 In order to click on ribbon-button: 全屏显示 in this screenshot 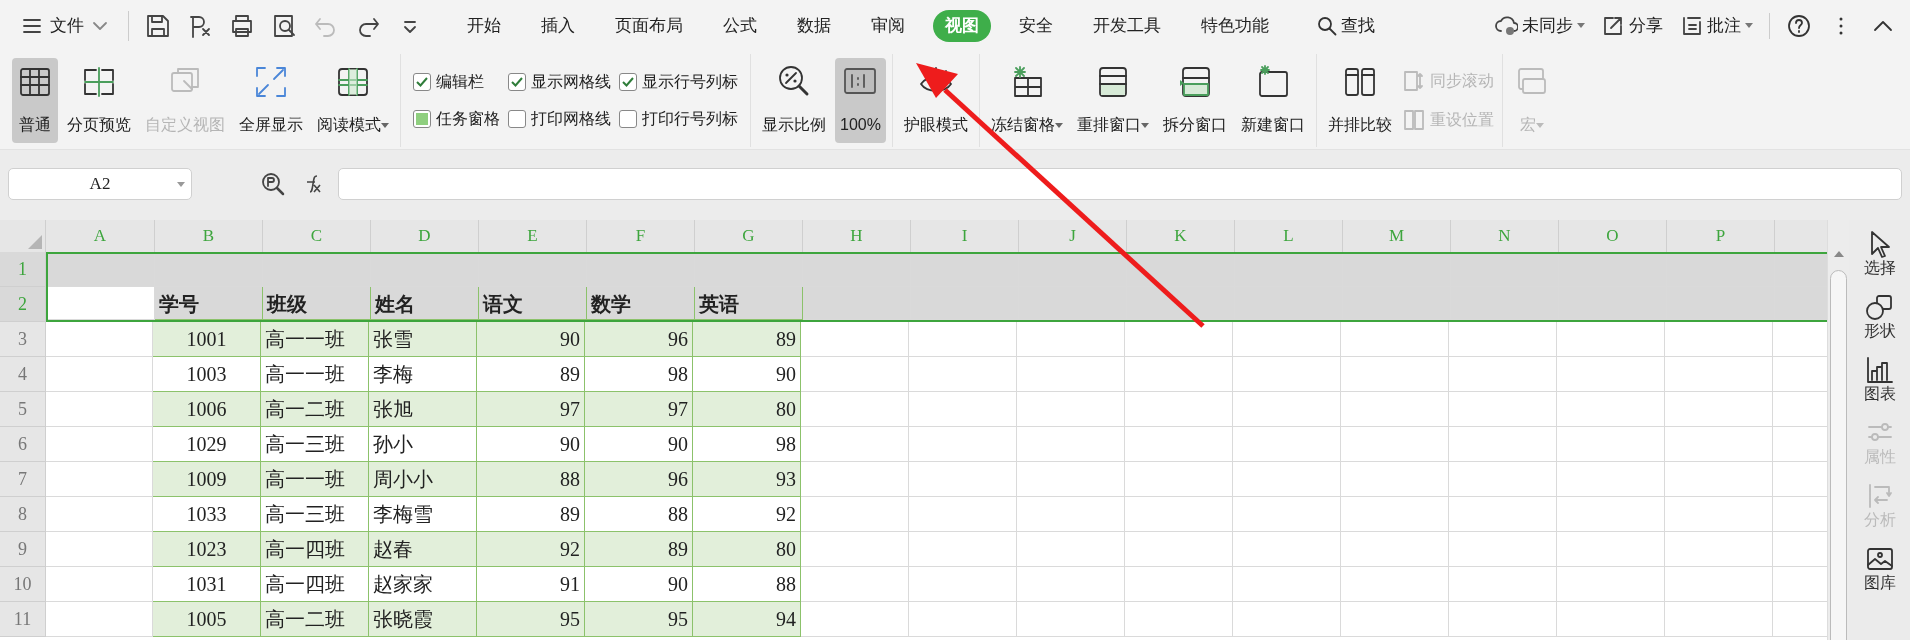, I will do `click(271, 100)`.